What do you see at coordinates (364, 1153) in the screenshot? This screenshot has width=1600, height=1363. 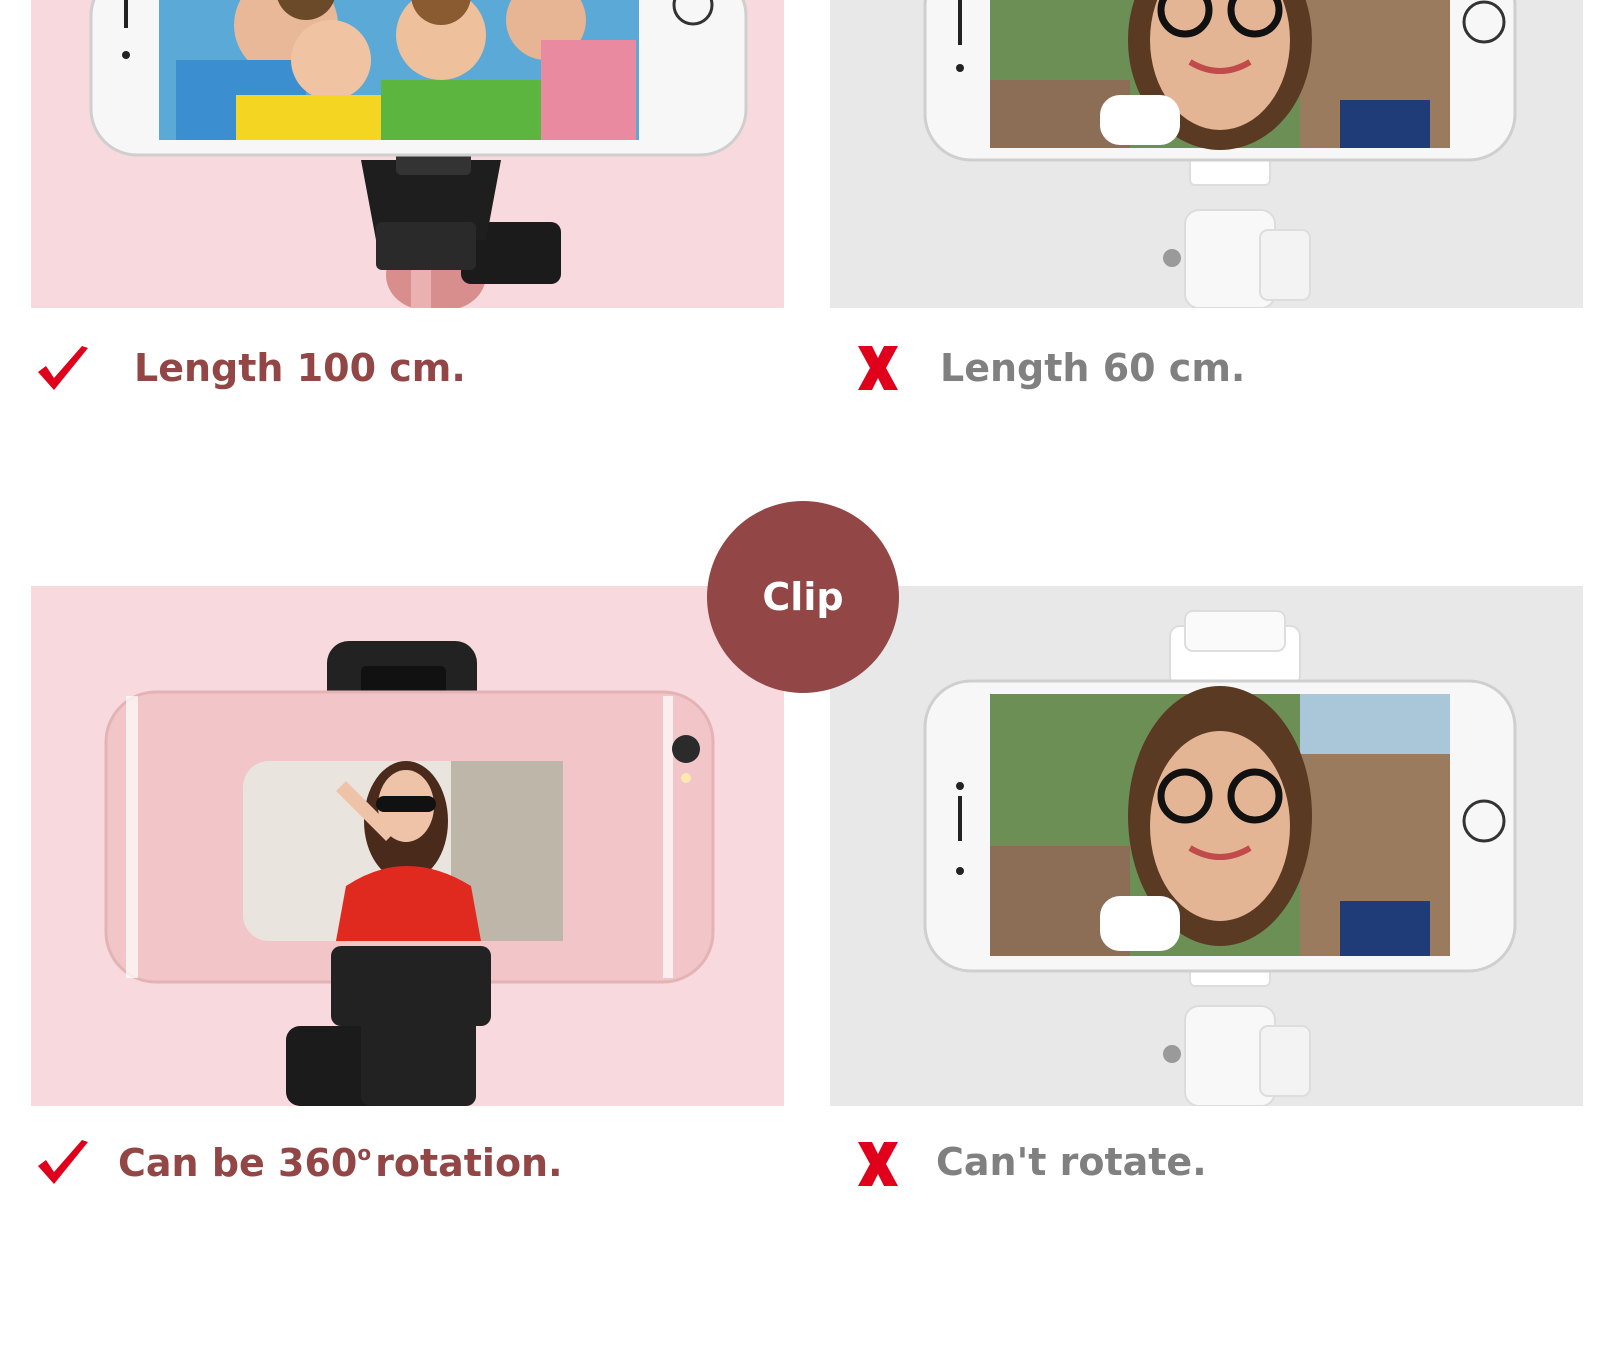 I see `degree-sign: o` at bounding box center [364, 1153].